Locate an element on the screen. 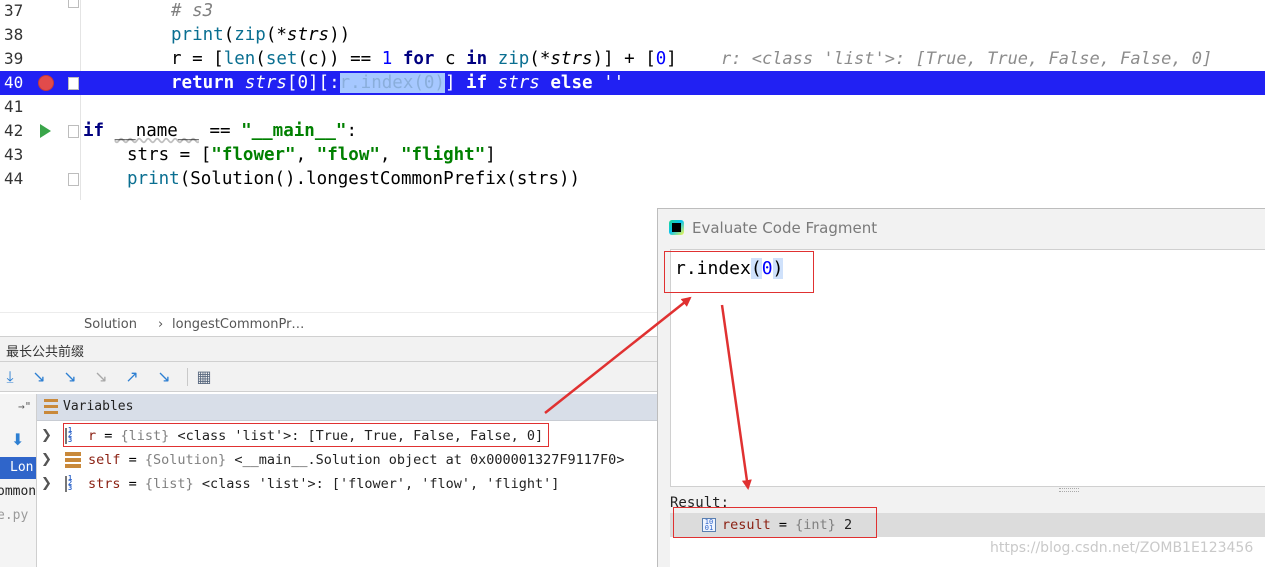 This screenshot has width=1265, height=567. frame-item: e.py is located at coordinates (17, 516).